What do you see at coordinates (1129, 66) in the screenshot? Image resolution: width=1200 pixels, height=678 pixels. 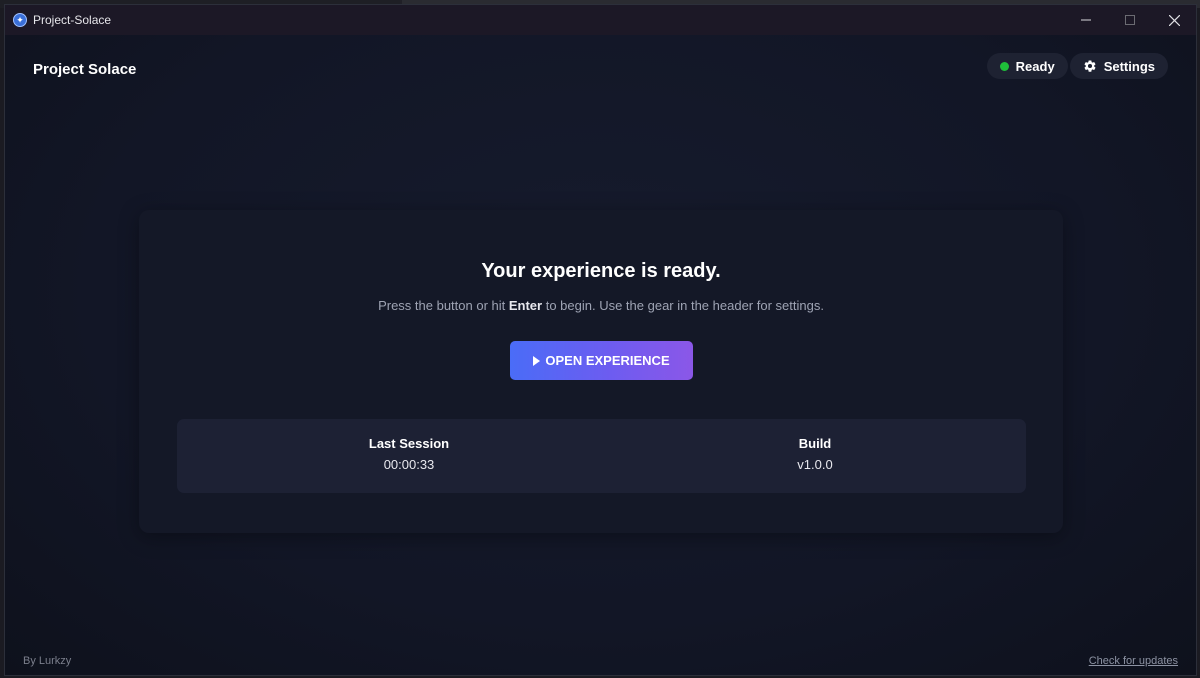 I see `settings-label: Settings` at bounding box center [1129, 66].